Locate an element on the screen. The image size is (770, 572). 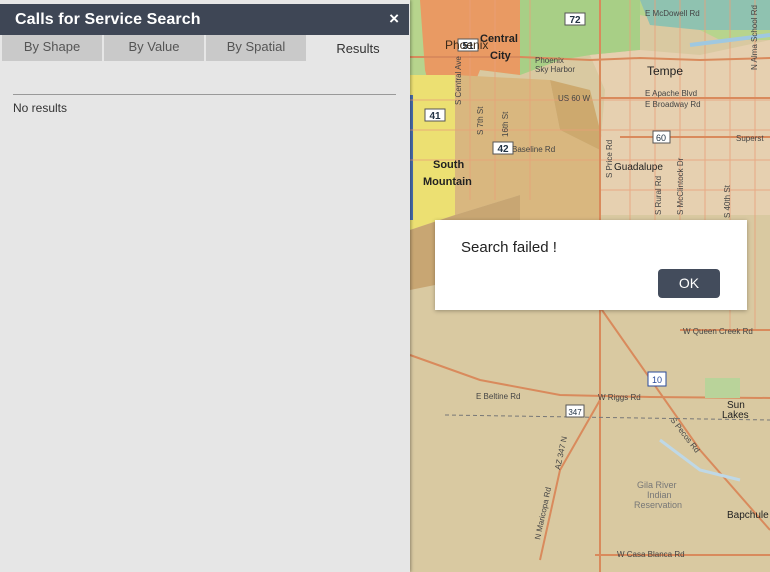
road-label: E McDowell Rd is located at coordinates (672, 13).